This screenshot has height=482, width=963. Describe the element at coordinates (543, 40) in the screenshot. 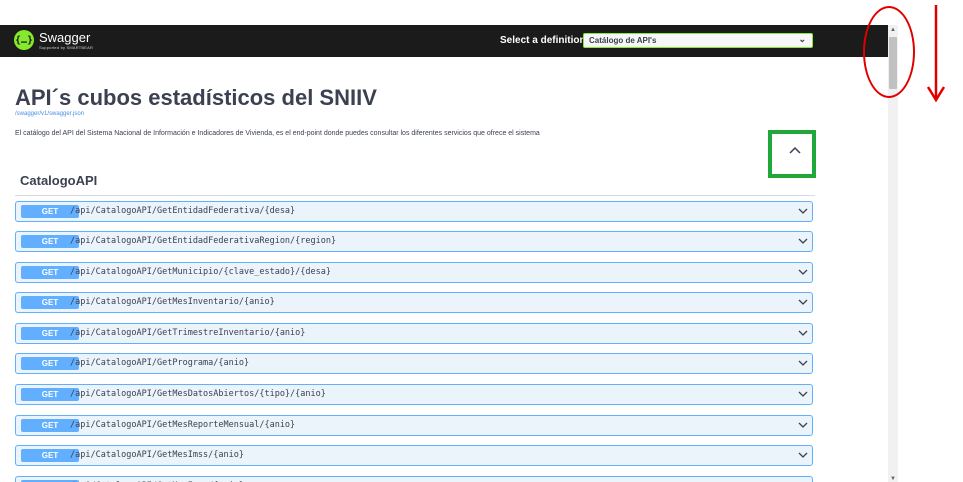

I see `select-definition-label: Select a definition` at that location.